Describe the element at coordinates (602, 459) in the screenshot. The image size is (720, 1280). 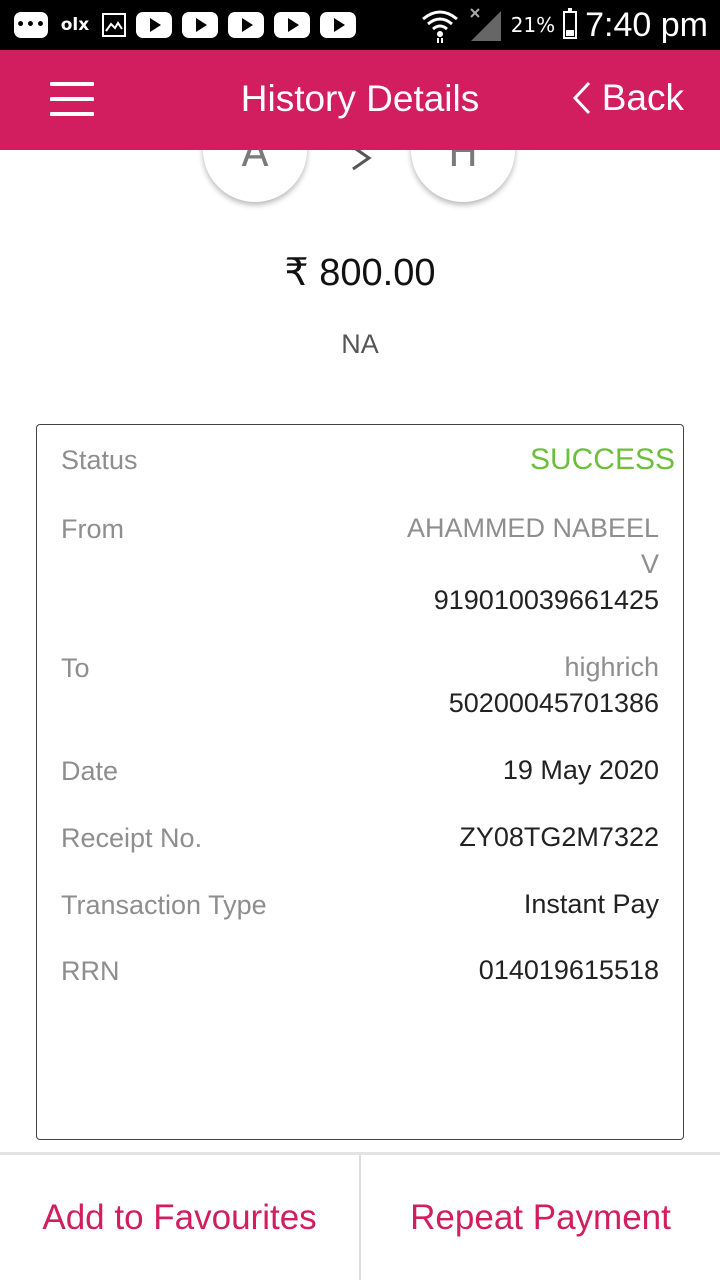
I see `status-badge: SUCCESS` at that location.